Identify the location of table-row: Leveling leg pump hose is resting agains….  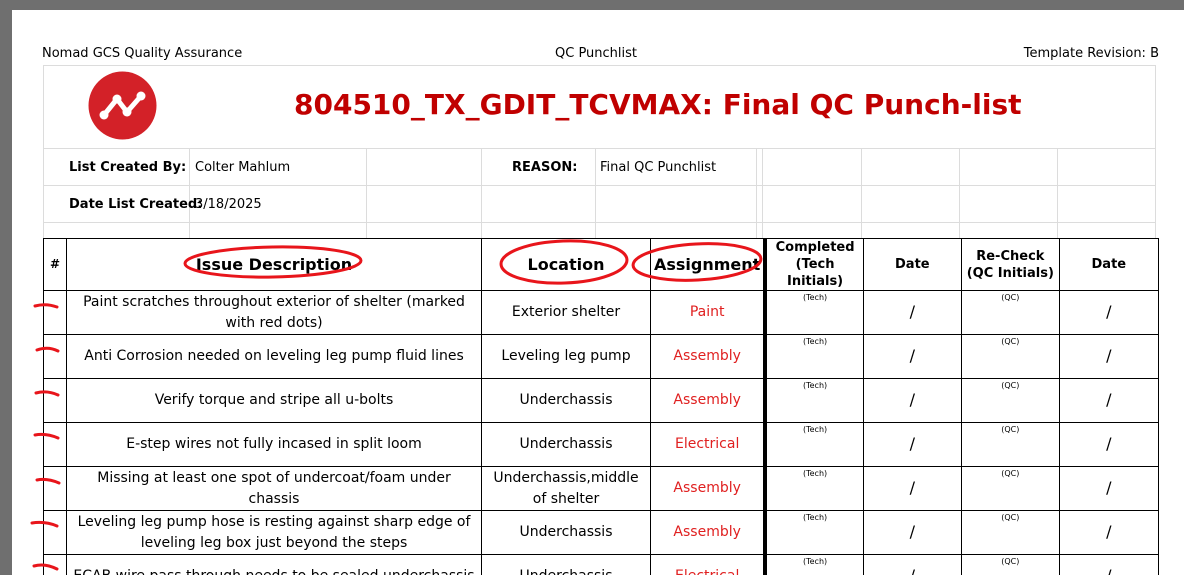
(601, 532).